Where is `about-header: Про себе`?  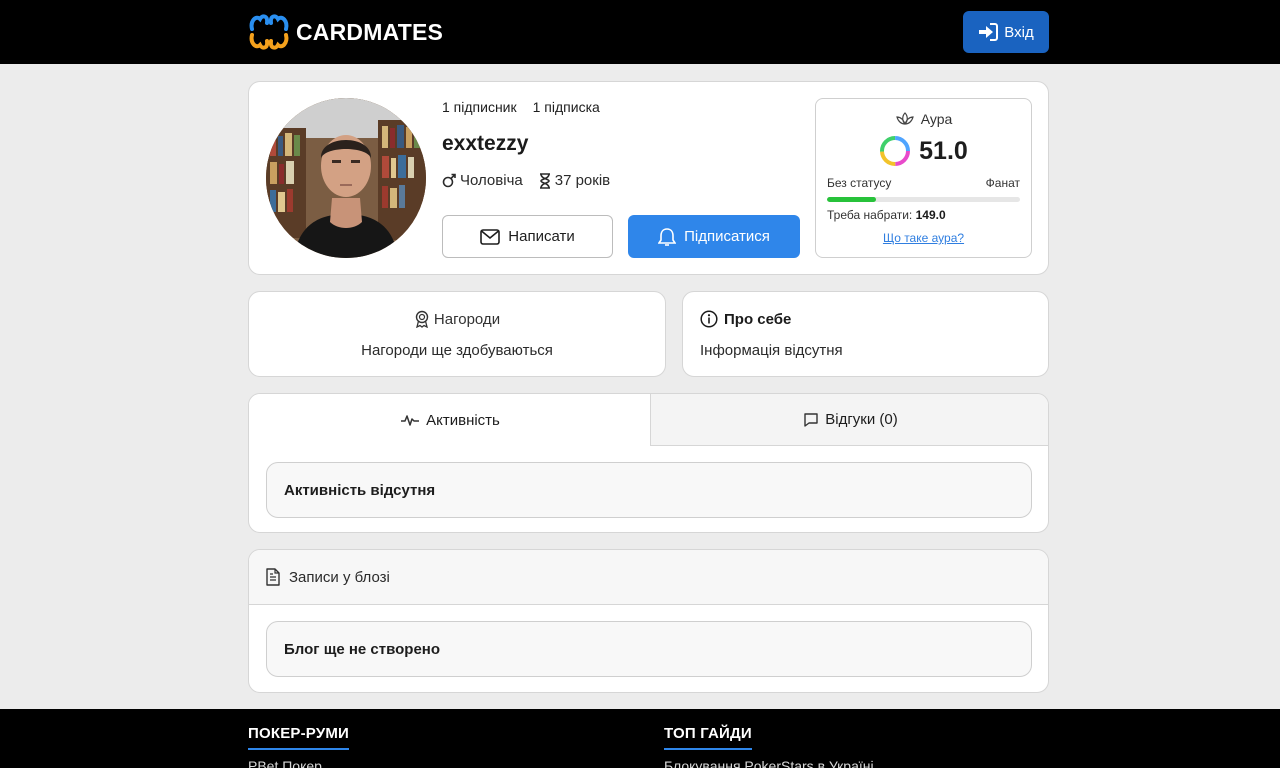 about-header: Про себе is located at coordinates (745, 319).